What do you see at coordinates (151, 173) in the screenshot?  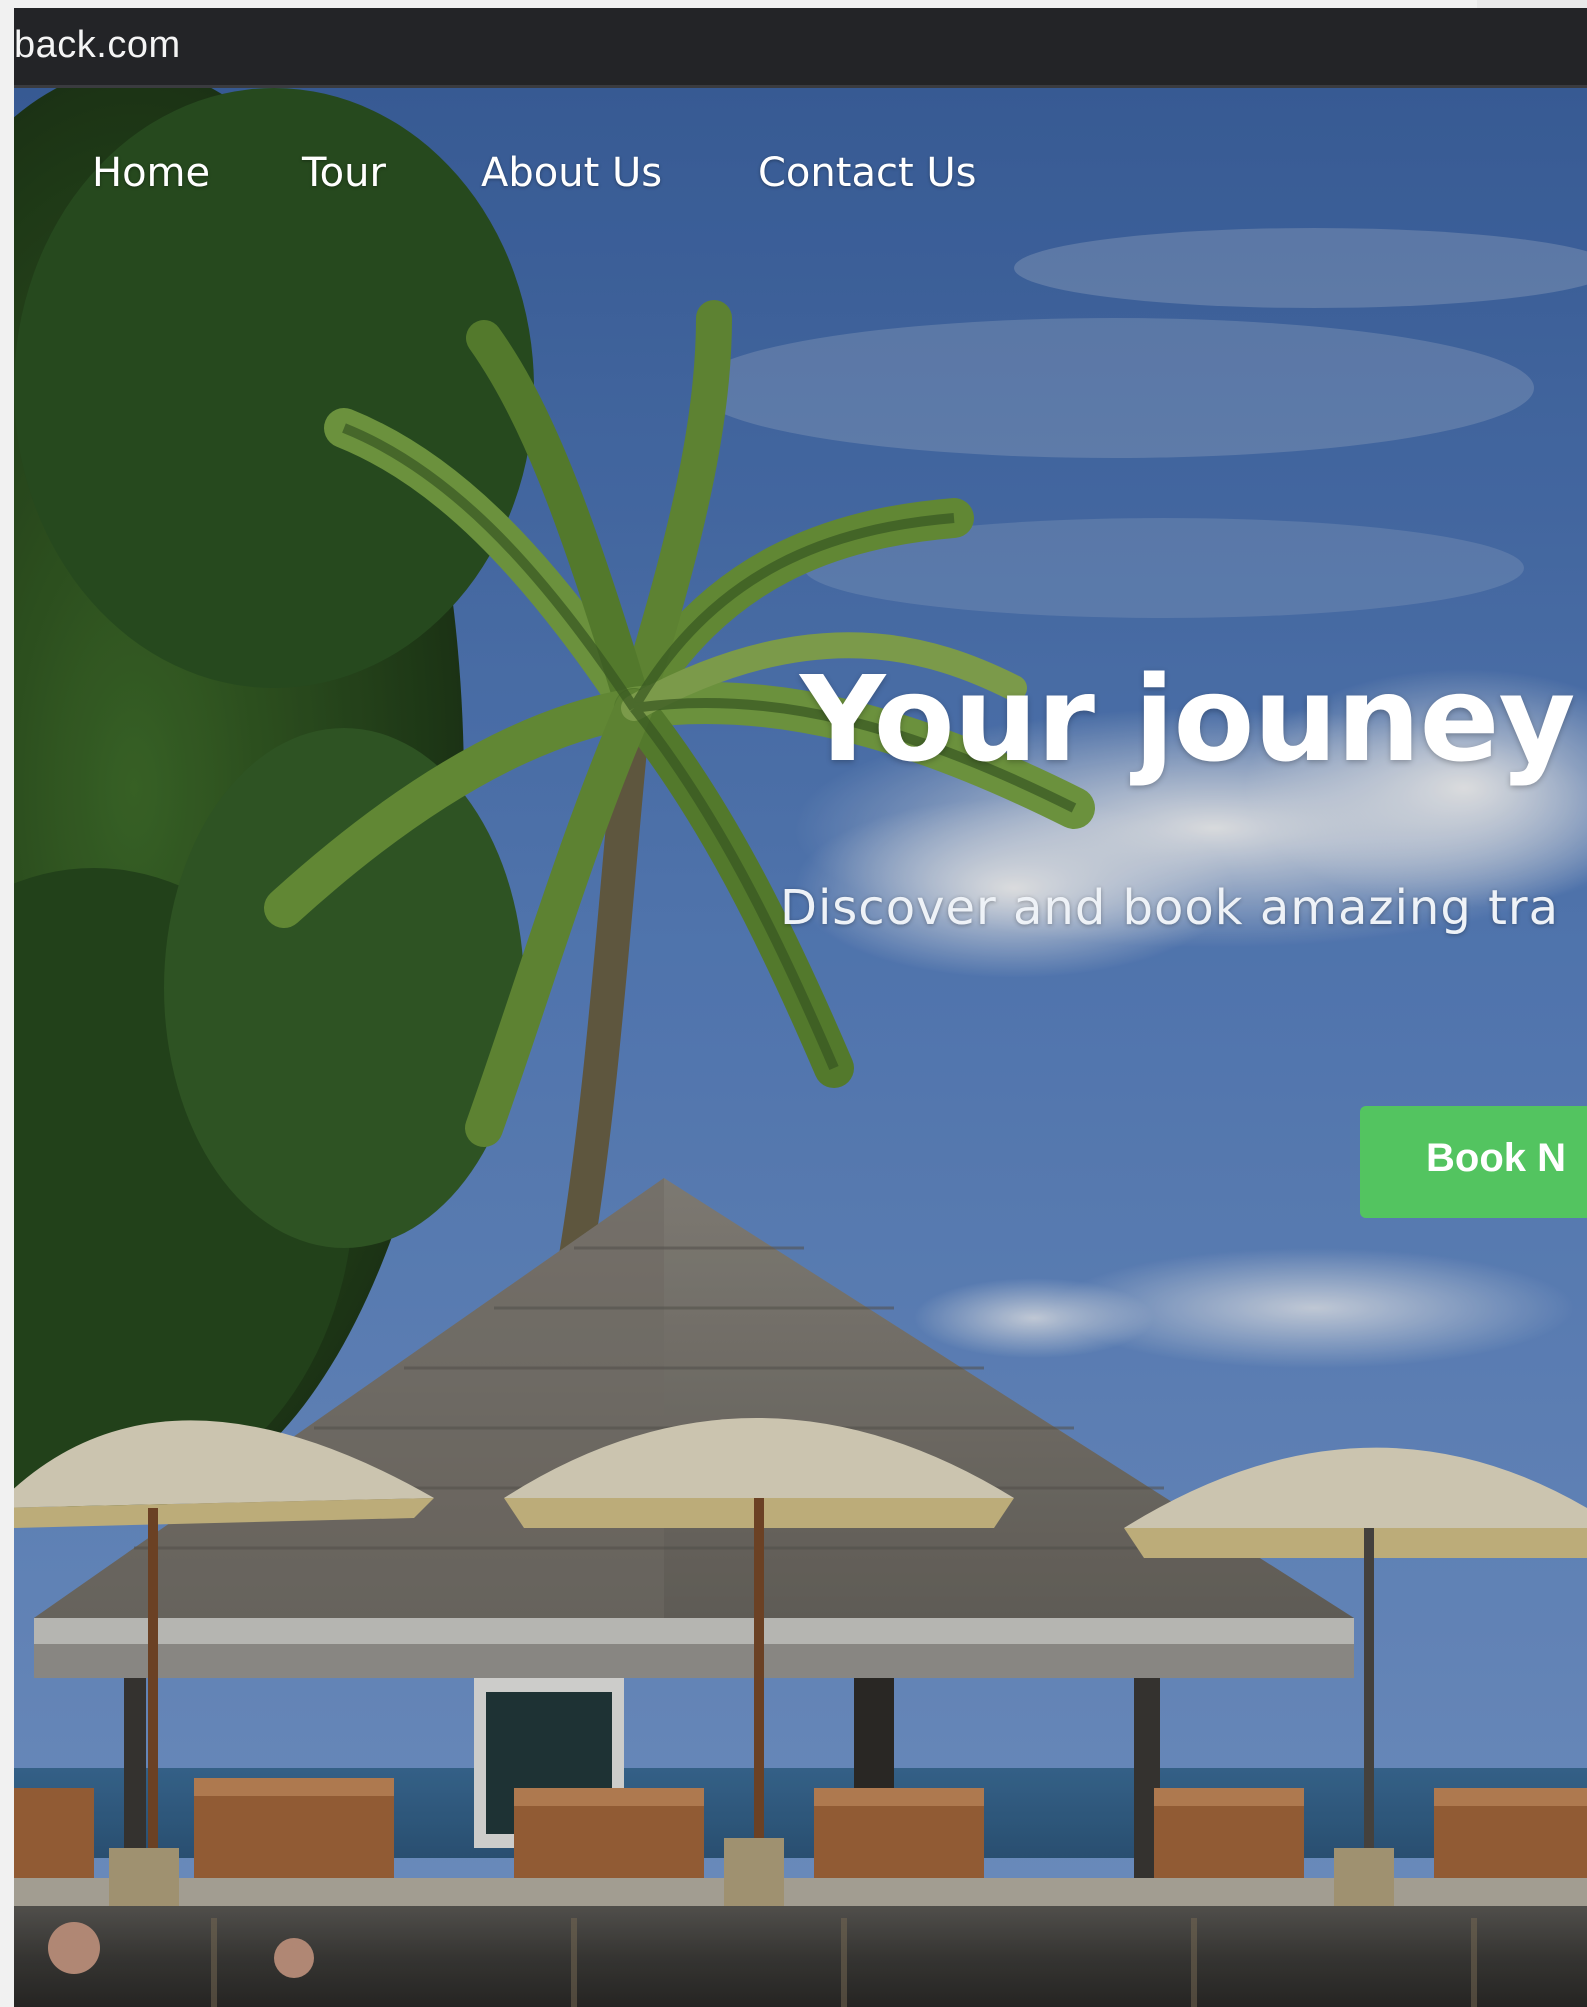 I see `nav-home: Home` at bounding box center [151, 173].